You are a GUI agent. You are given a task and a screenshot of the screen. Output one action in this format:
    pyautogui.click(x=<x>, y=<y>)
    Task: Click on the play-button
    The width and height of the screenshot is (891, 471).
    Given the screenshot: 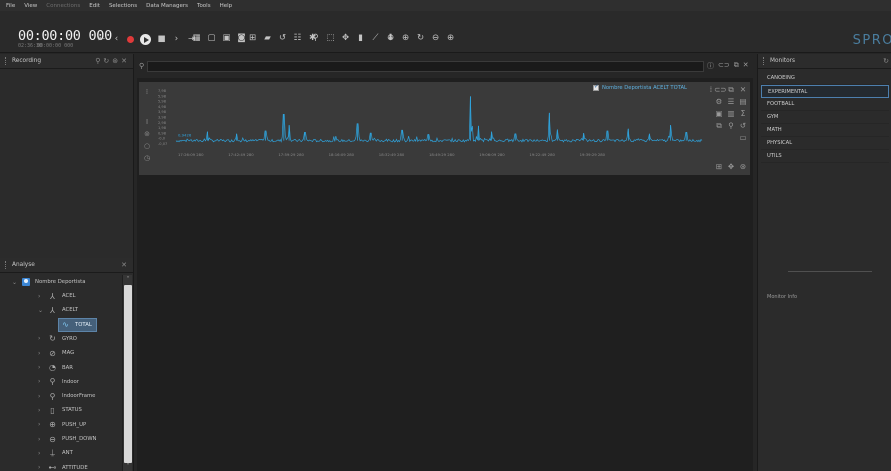 What is the action you would take?
    pyautogui.click(x=145, y=39)
    